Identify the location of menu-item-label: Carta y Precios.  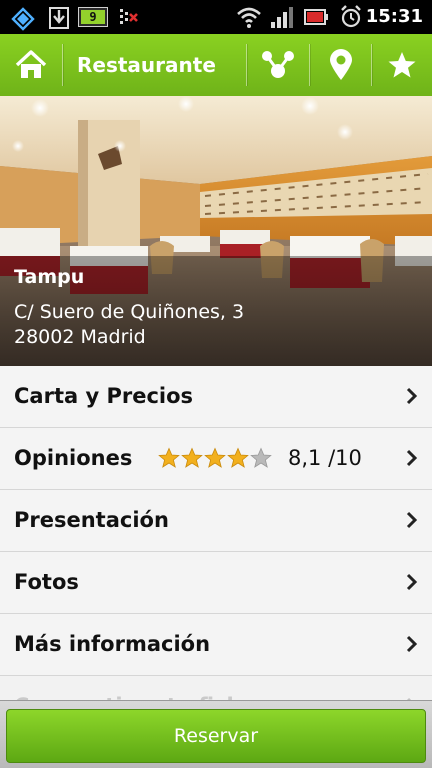
(104, 396).